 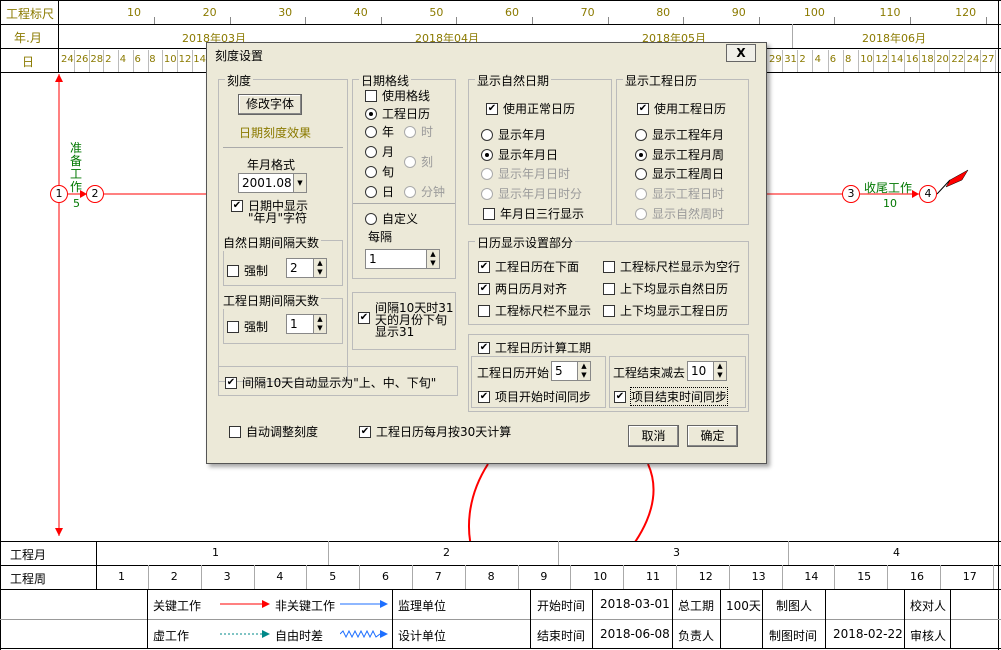 What do you see at coordinates (171, 636) in the screenshot?
I see `legend-virtual: 虚工作` at bounding box center [171, 636].